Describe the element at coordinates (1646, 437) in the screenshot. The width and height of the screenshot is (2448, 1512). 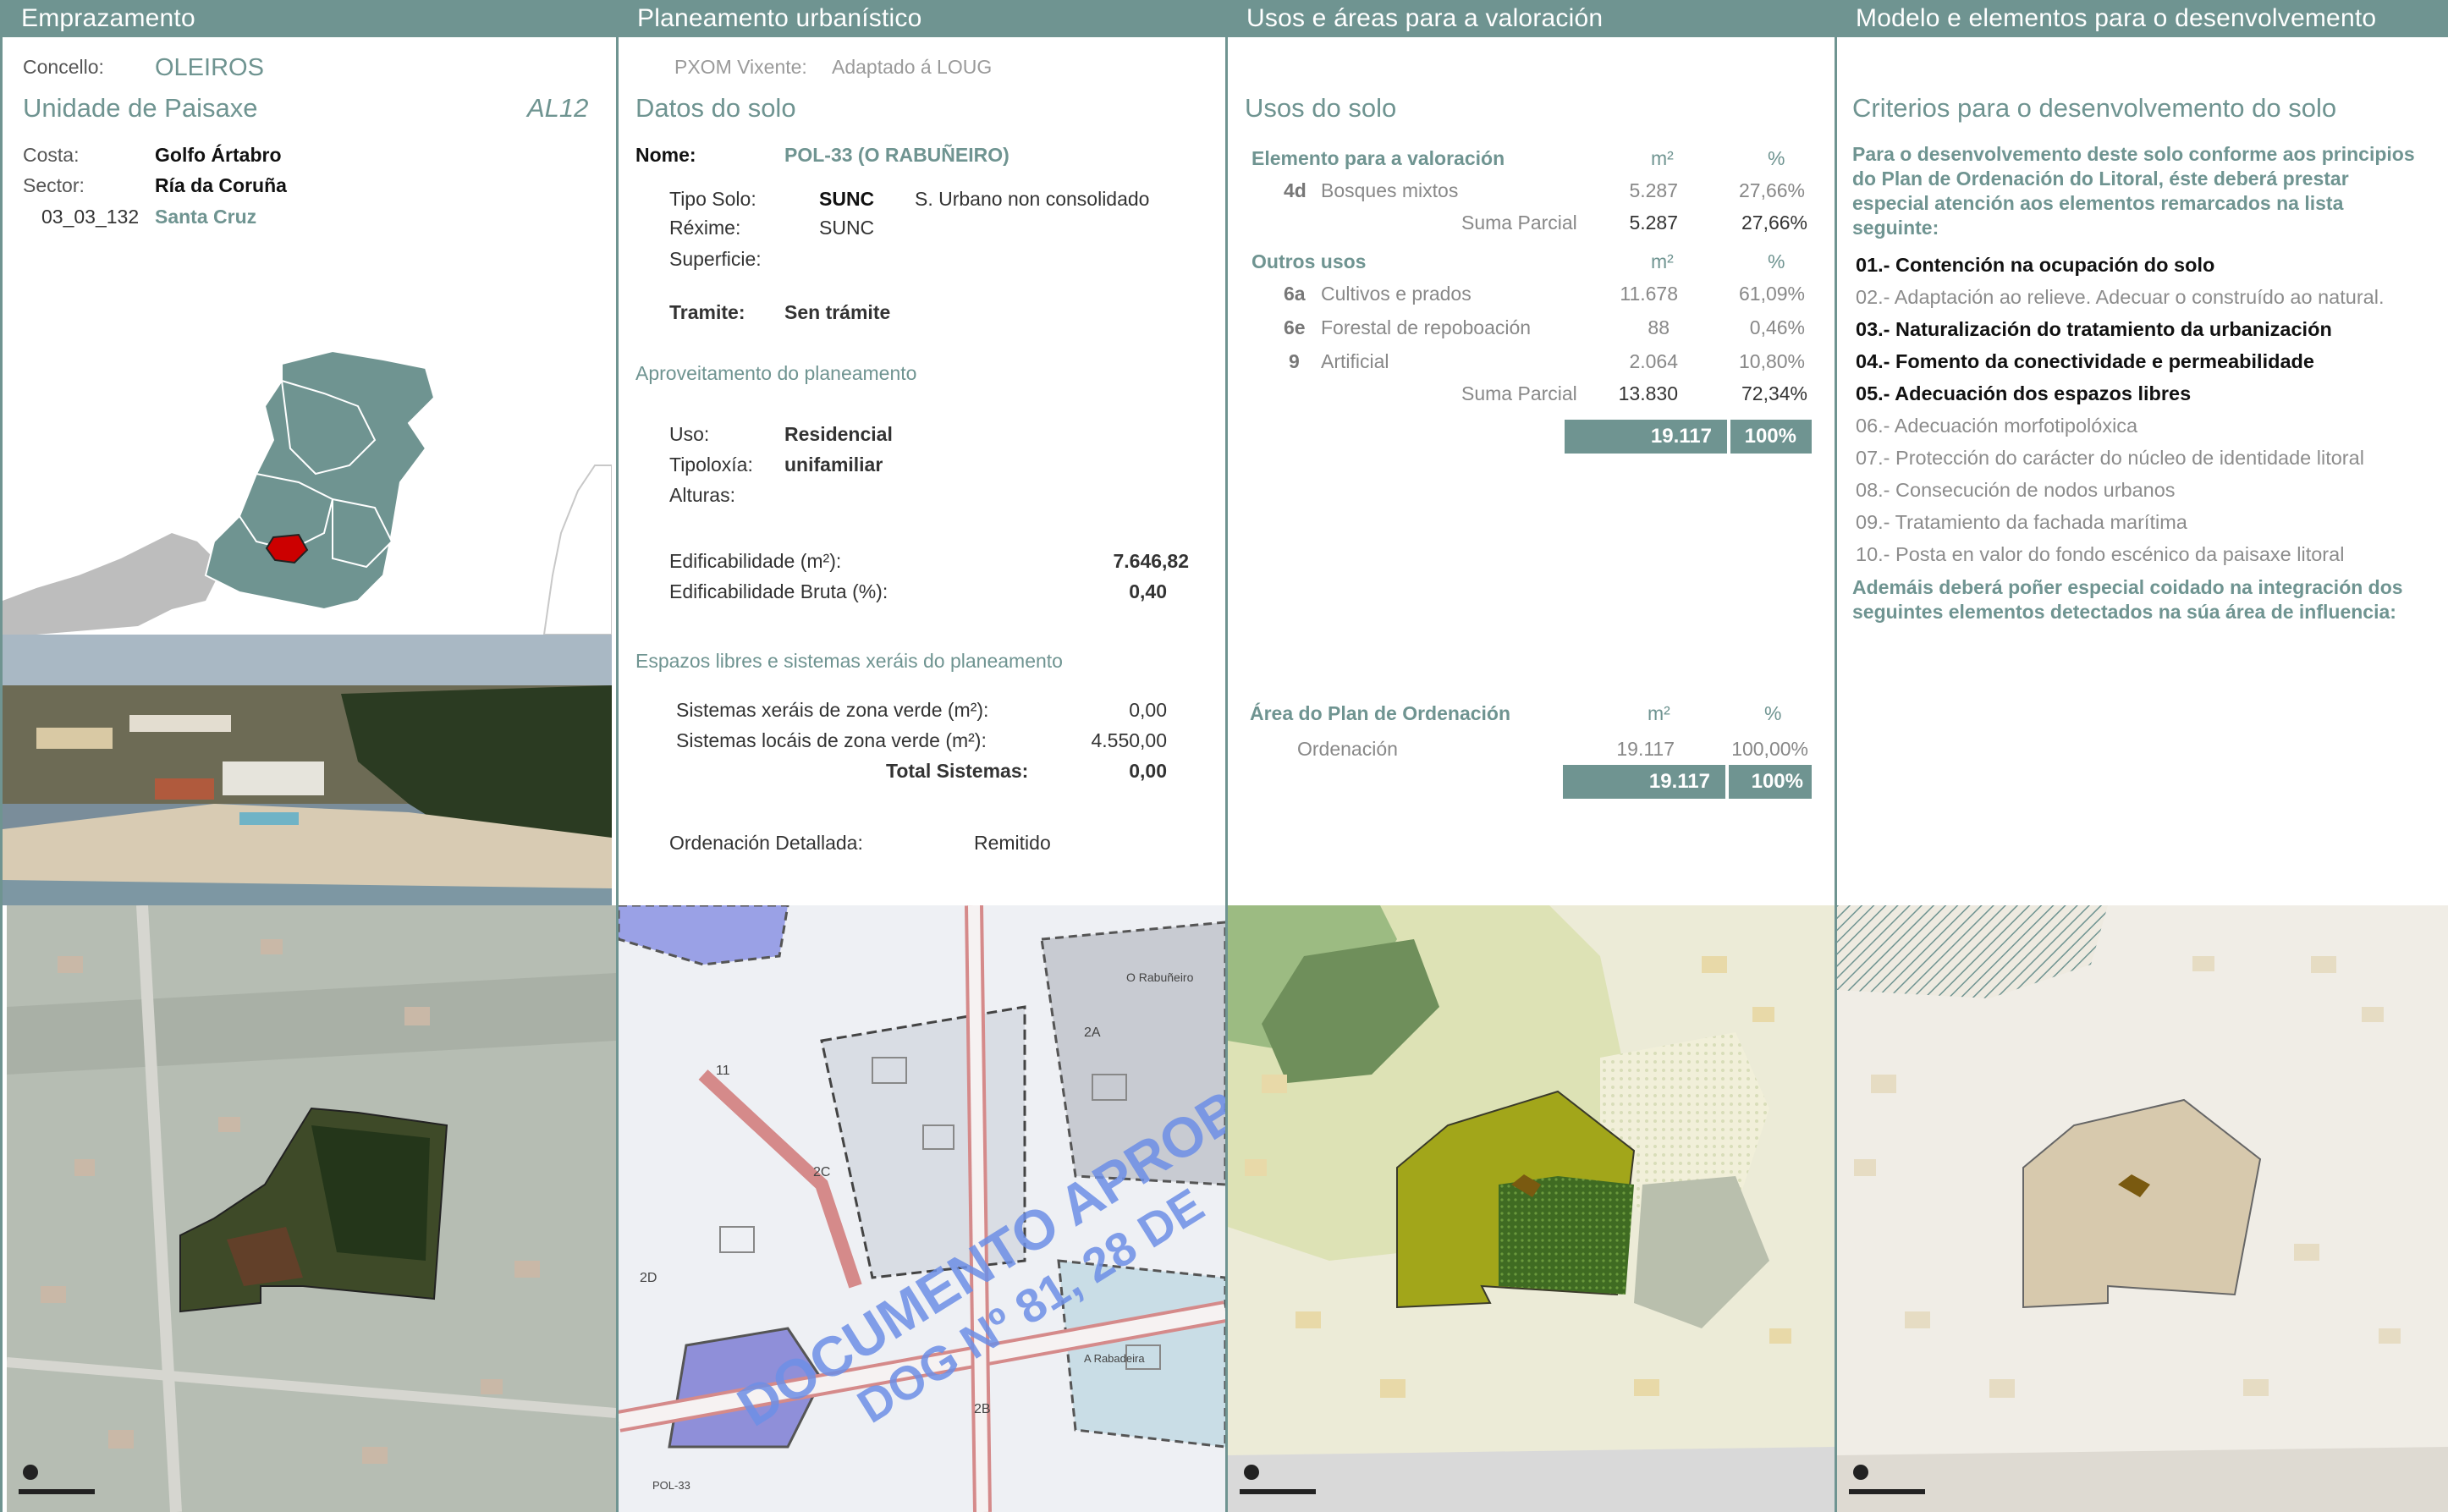
I see `total-m2-bar: 19.117` at that location.